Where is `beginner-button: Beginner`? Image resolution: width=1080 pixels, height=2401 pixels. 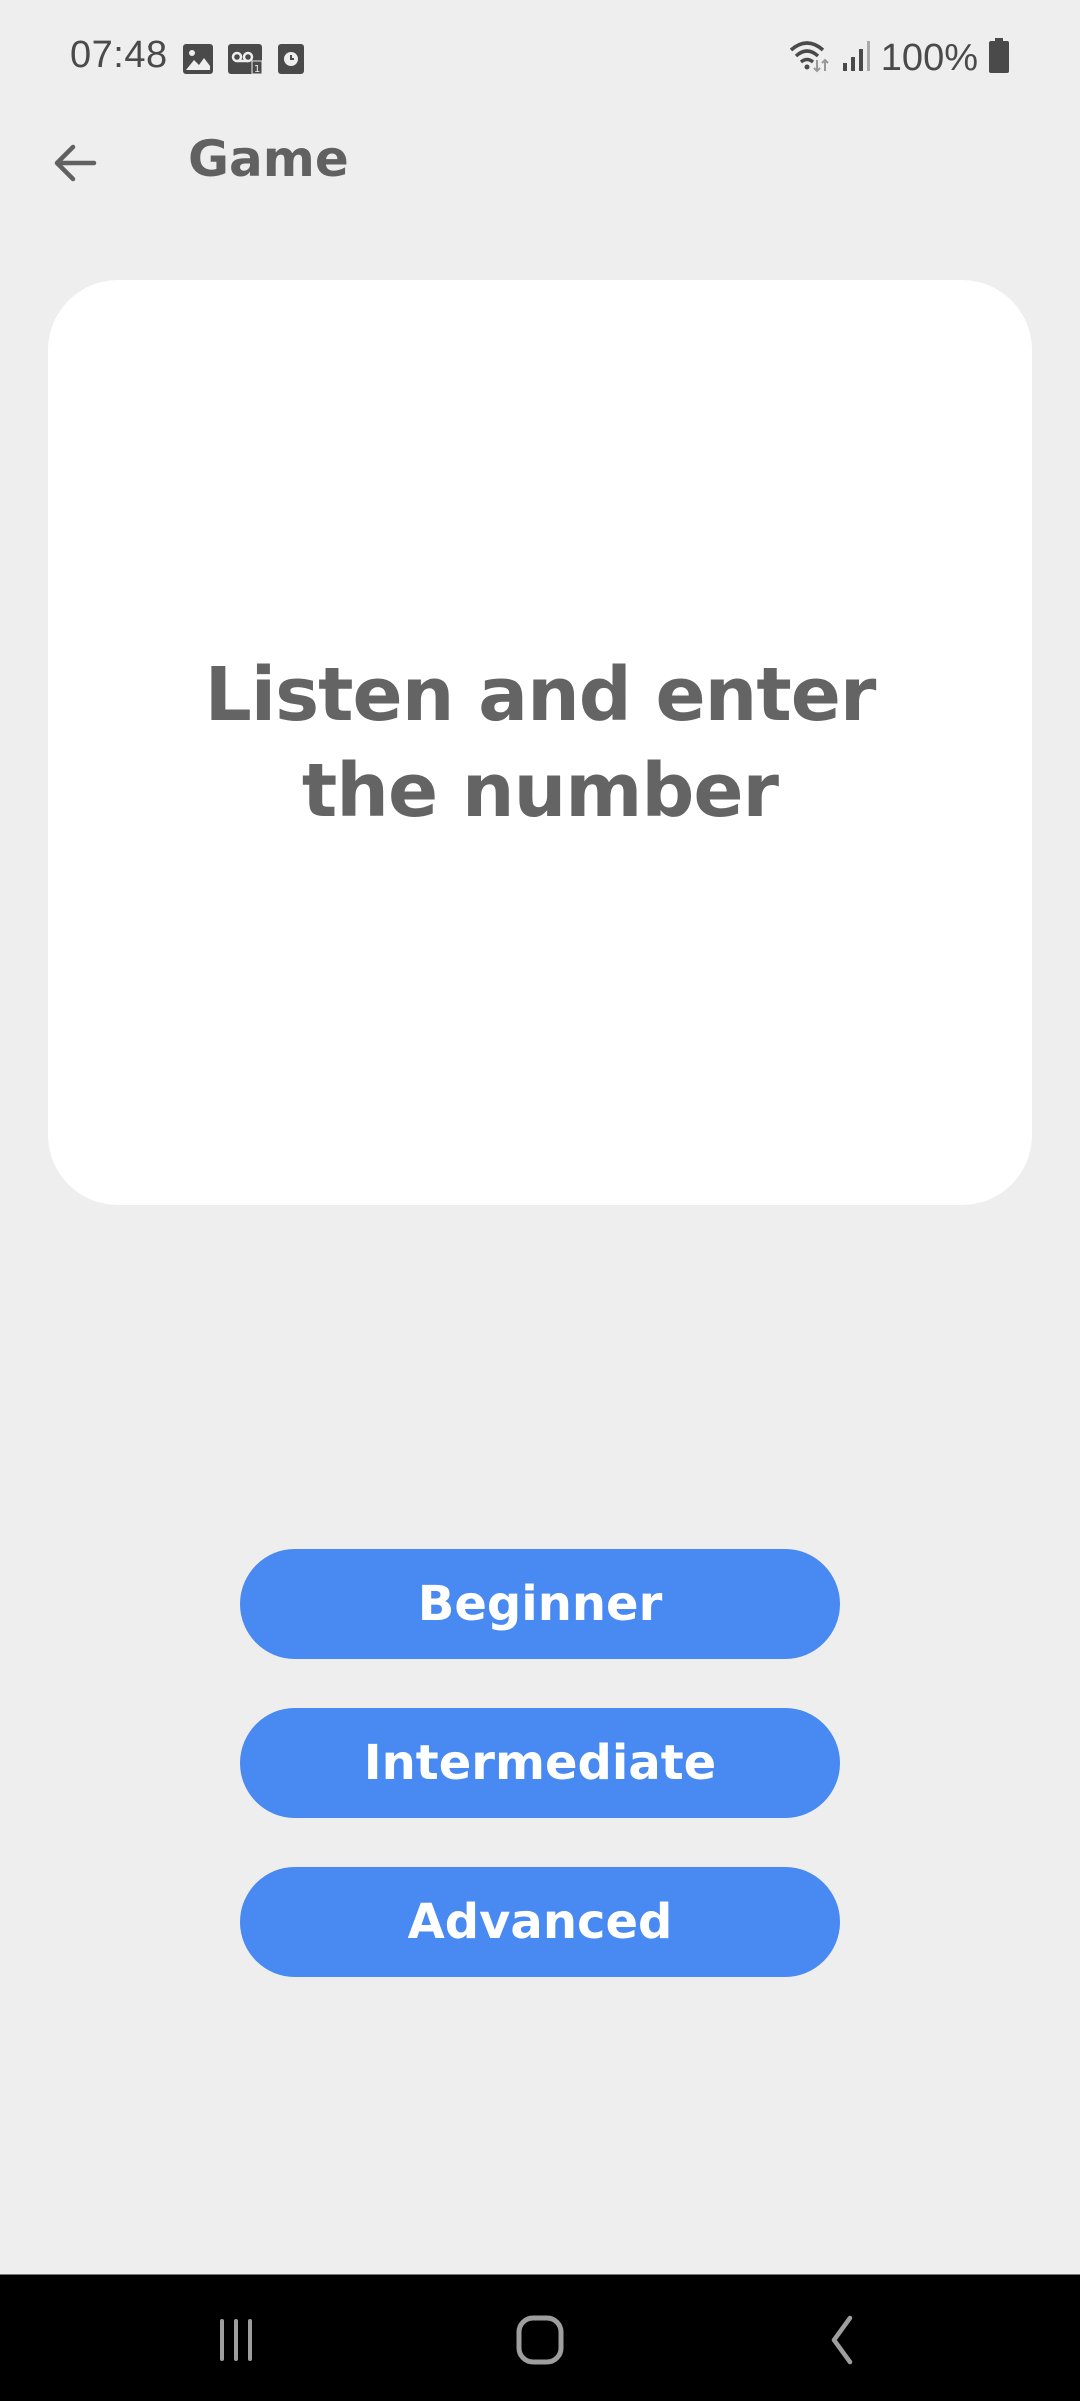 beginner-button: Beginner is located at coordinates (540, 1604).